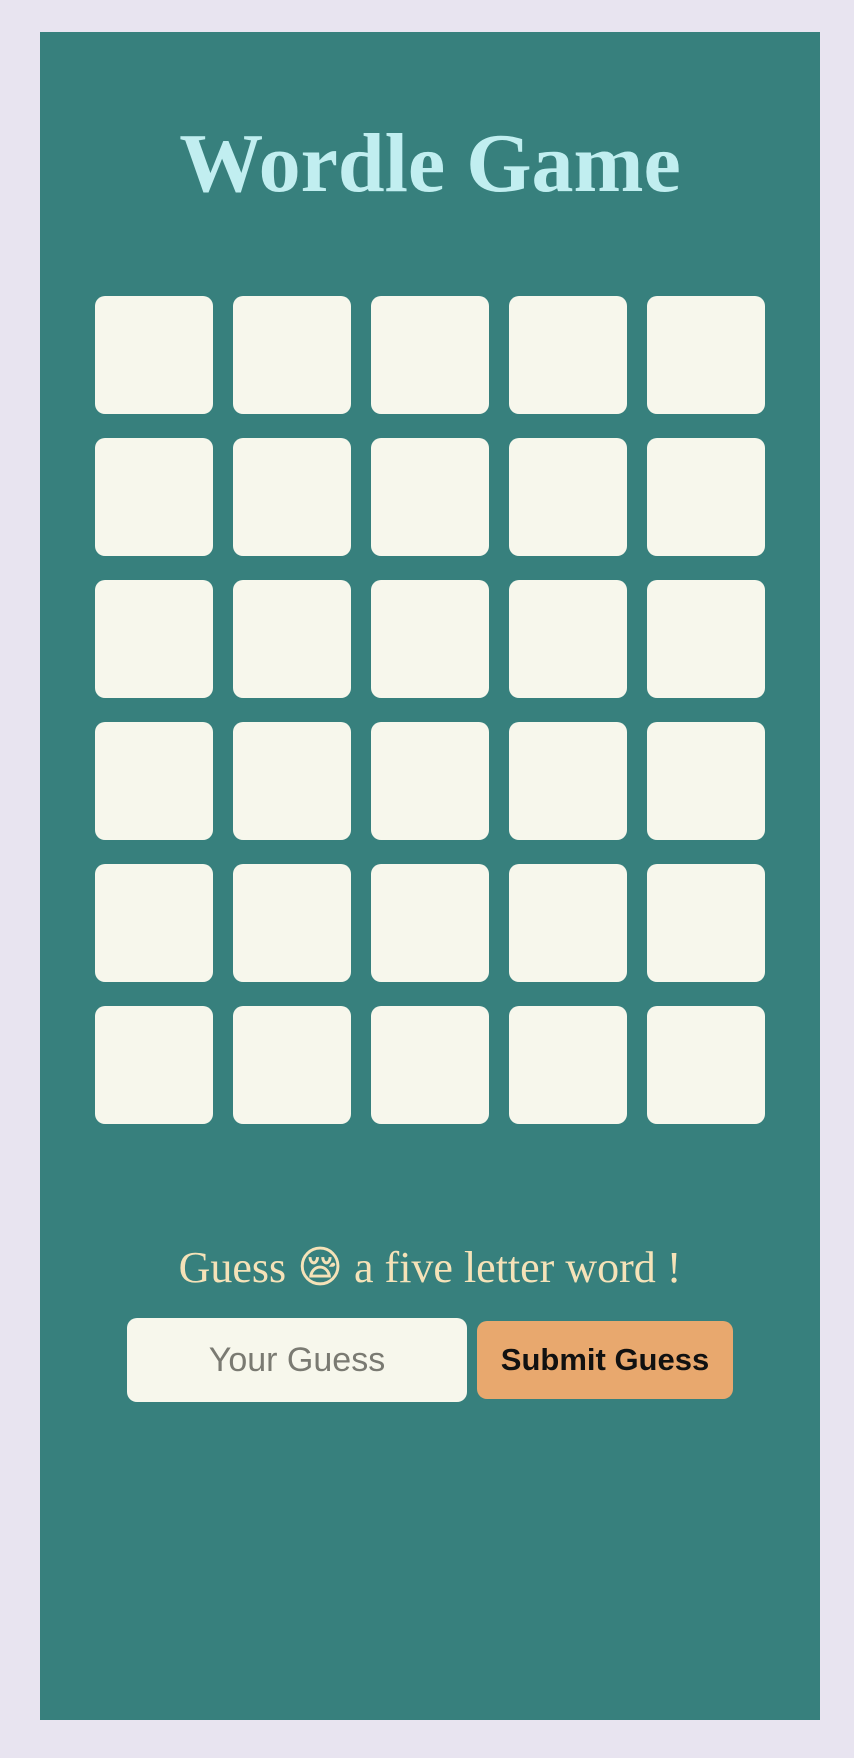 The image size is (854, 1758). What do you see at coordinates (430, 163) in the screenshot?
I see `page-title: Wordle Game` at bounding box center [430, 163].